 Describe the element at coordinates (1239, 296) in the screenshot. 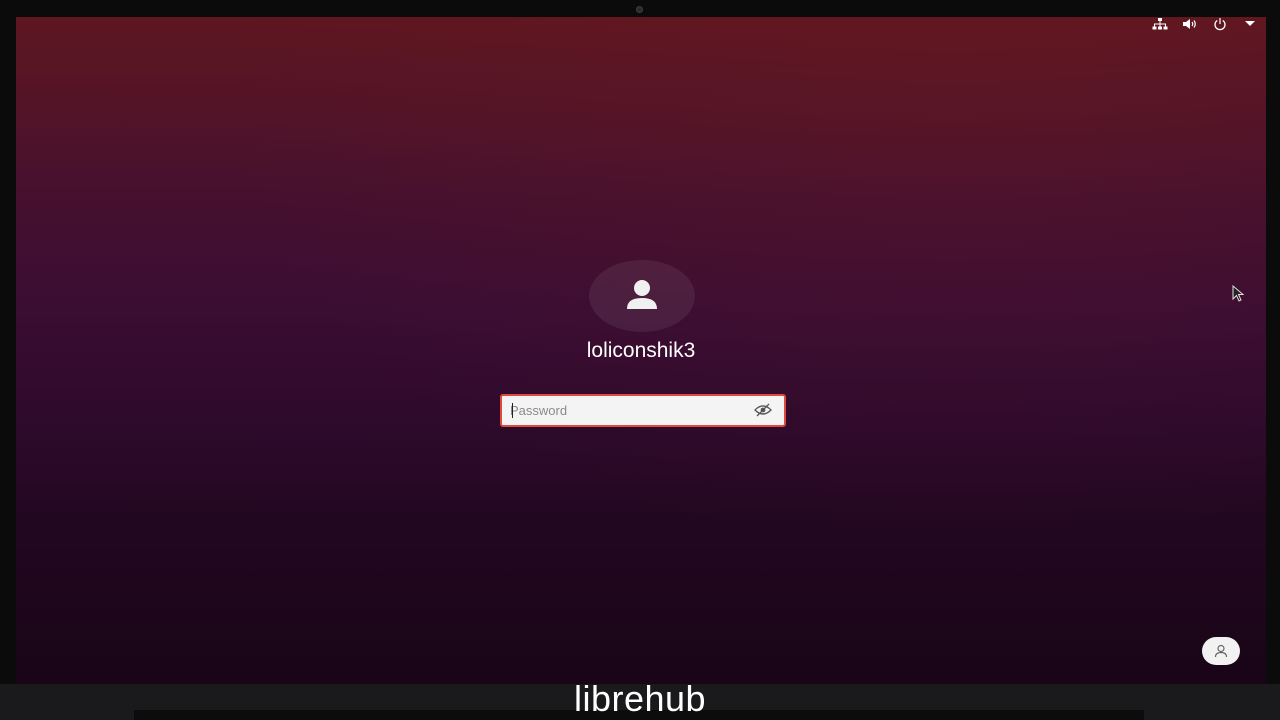

I see `mouse-cursor-icon` at that location.